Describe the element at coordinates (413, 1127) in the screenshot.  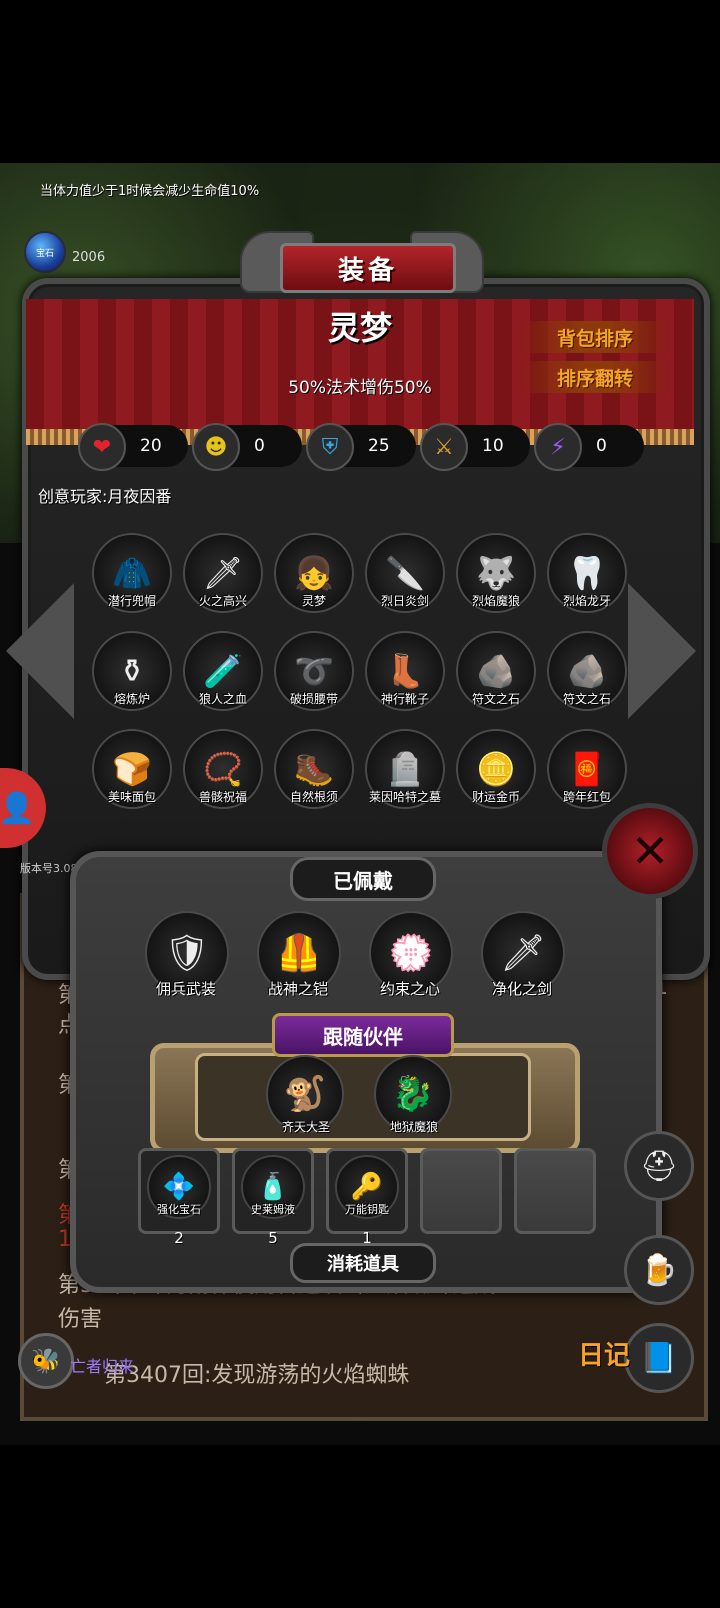
I see `item-label: 地狱魔狼` at that location.